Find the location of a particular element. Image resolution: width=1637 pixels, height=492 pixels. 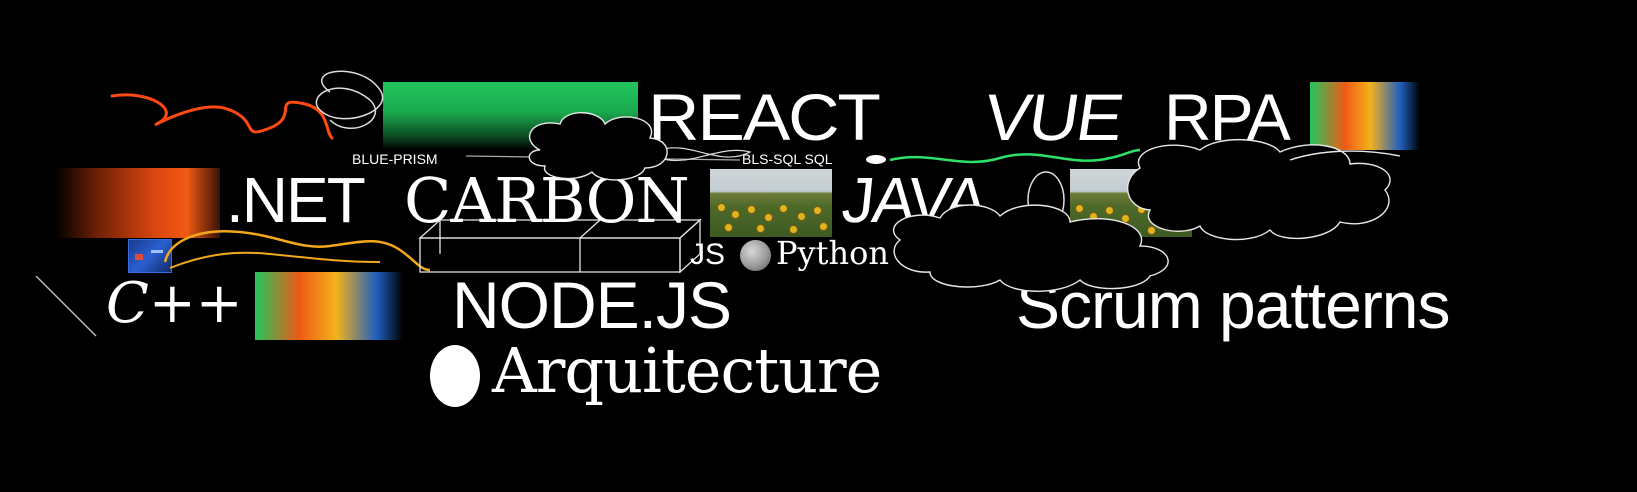

scribble-loops is located at coordinates (349, 99).